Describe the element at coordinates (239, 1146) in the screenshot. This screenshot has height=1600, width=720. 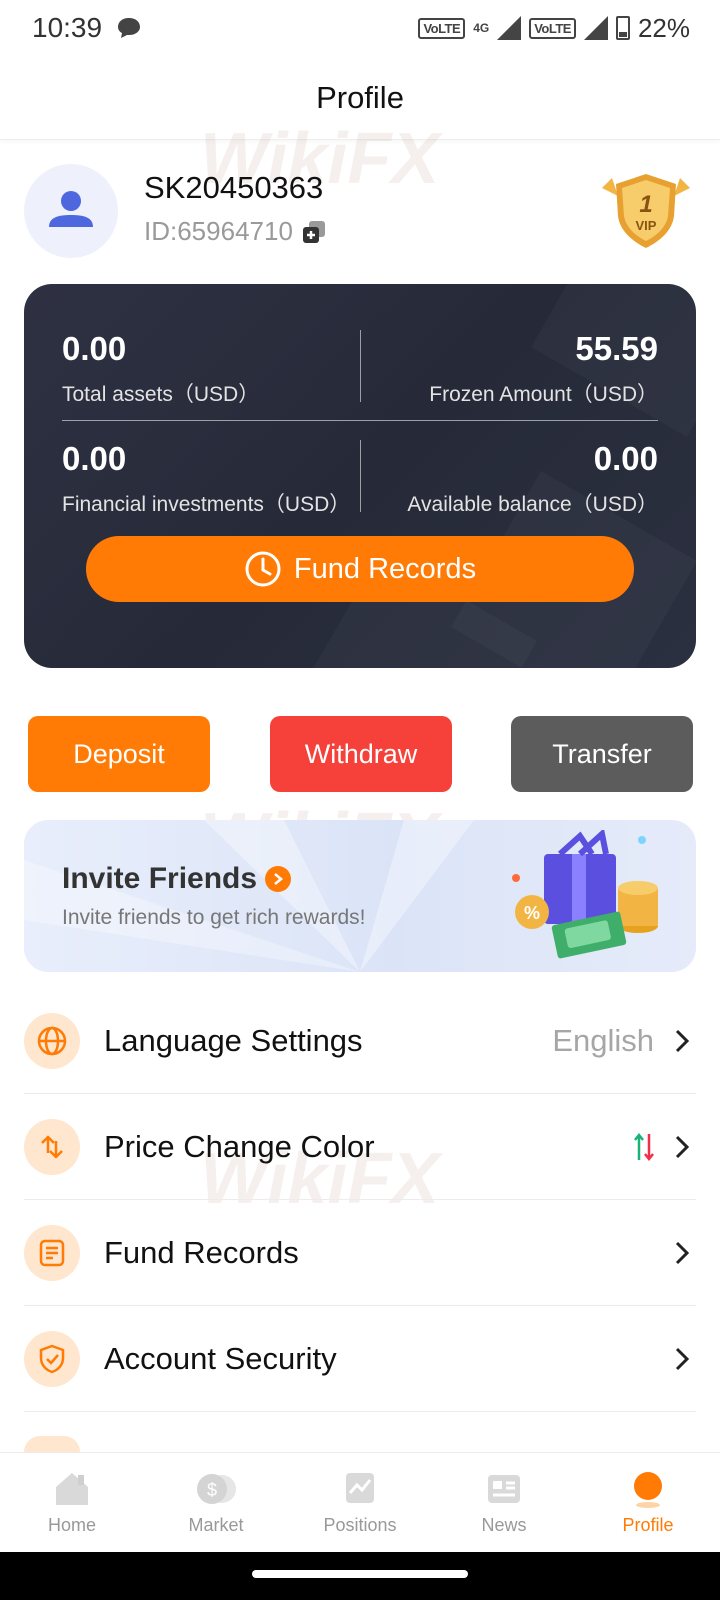
I see `settings-item-label: Price Change Color` at that location.